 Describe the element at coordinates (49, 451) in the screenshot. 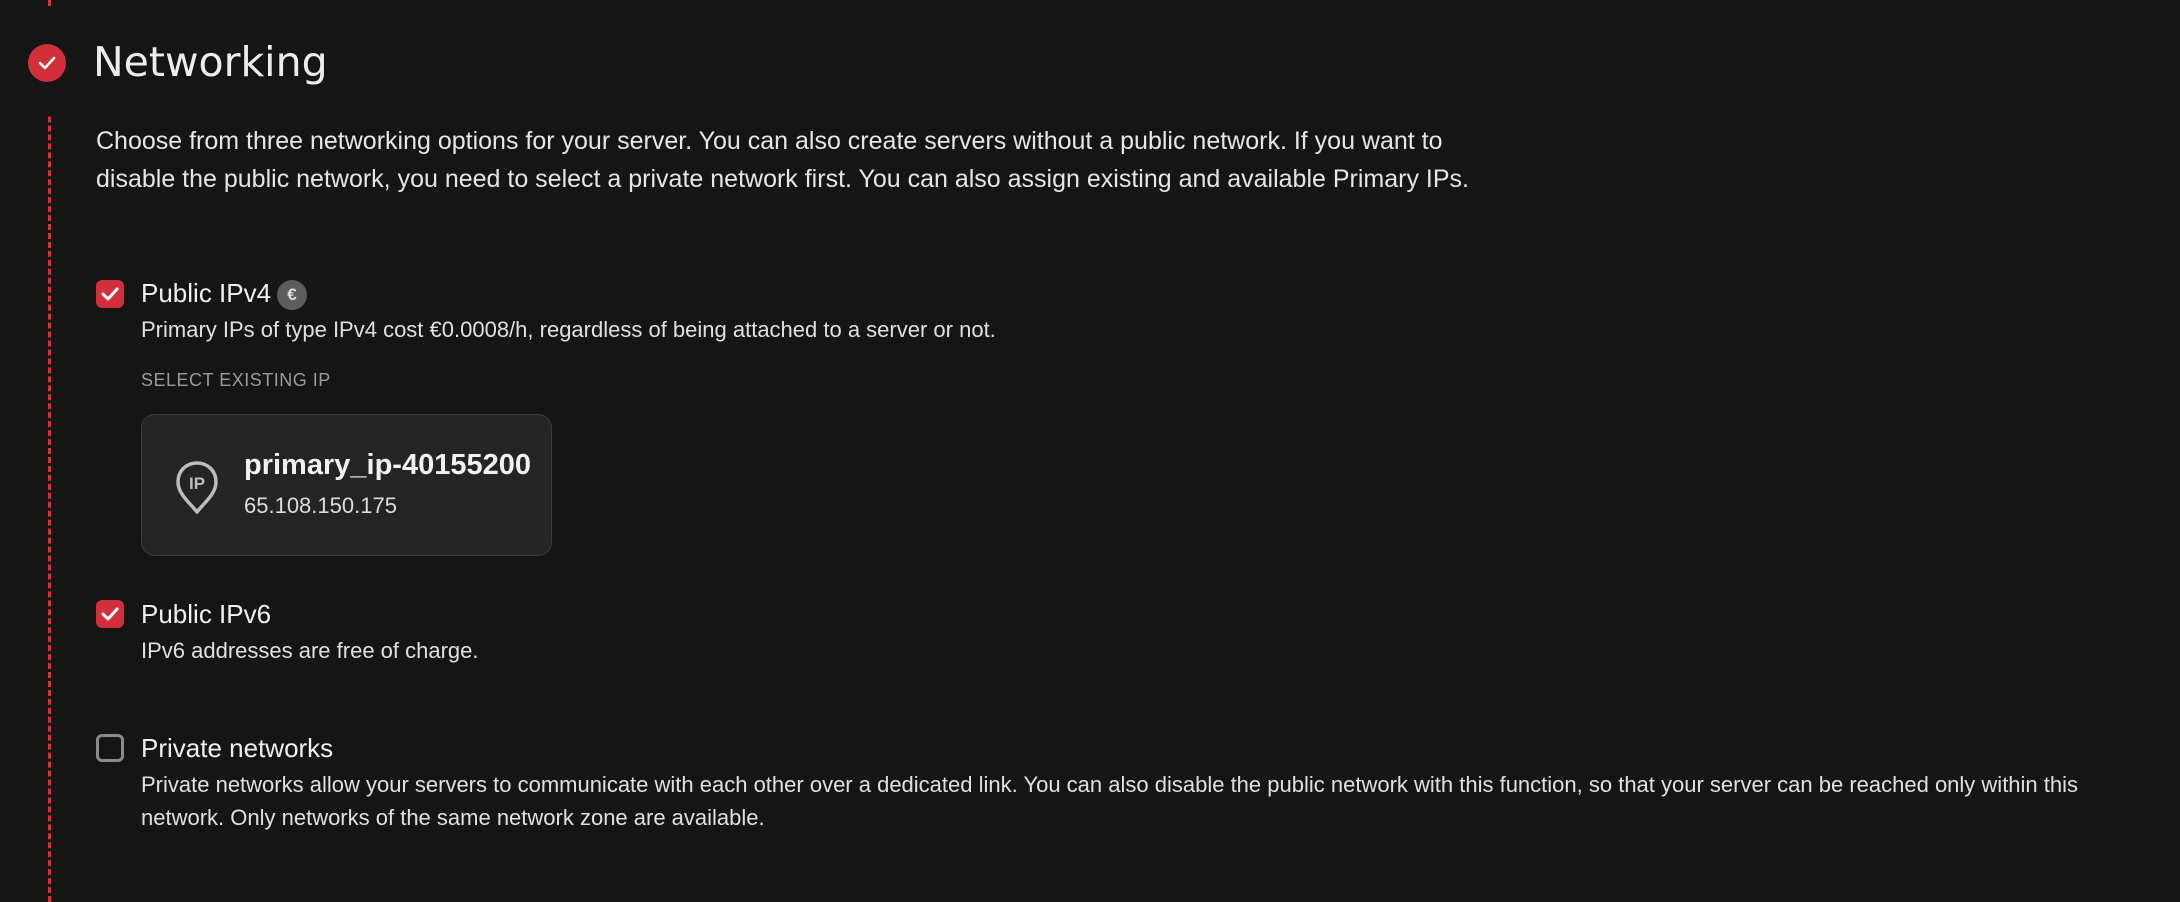

I see `timeline-line` at that location.